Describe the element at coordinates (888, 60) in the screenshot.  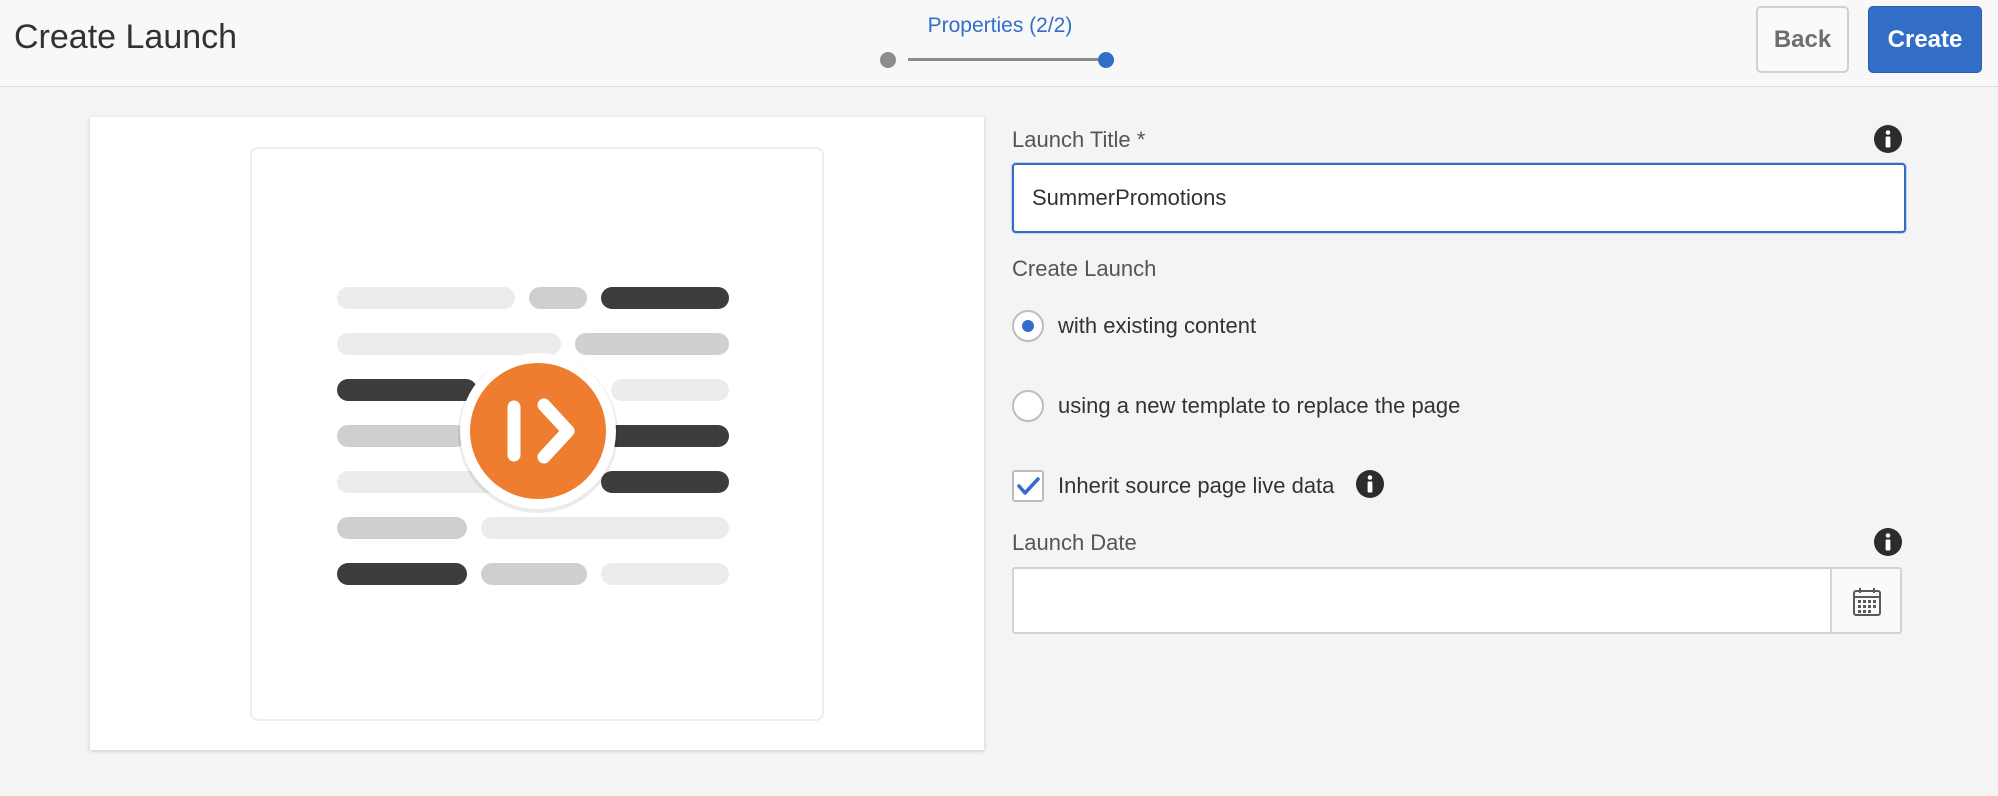
I see `wizard-step-1-dot` at that location.